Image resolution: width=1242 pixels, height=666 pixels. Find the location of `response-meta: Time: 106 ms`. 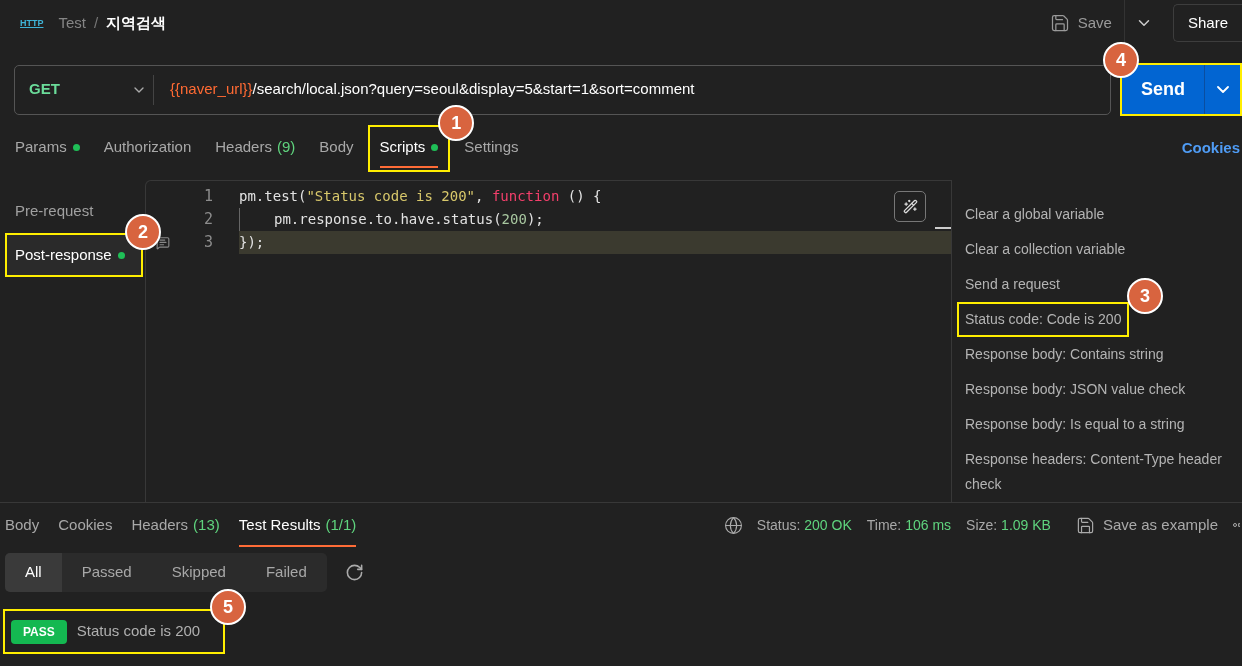

response-meta: Time: 106 ms is located at coordinates (909, 525).